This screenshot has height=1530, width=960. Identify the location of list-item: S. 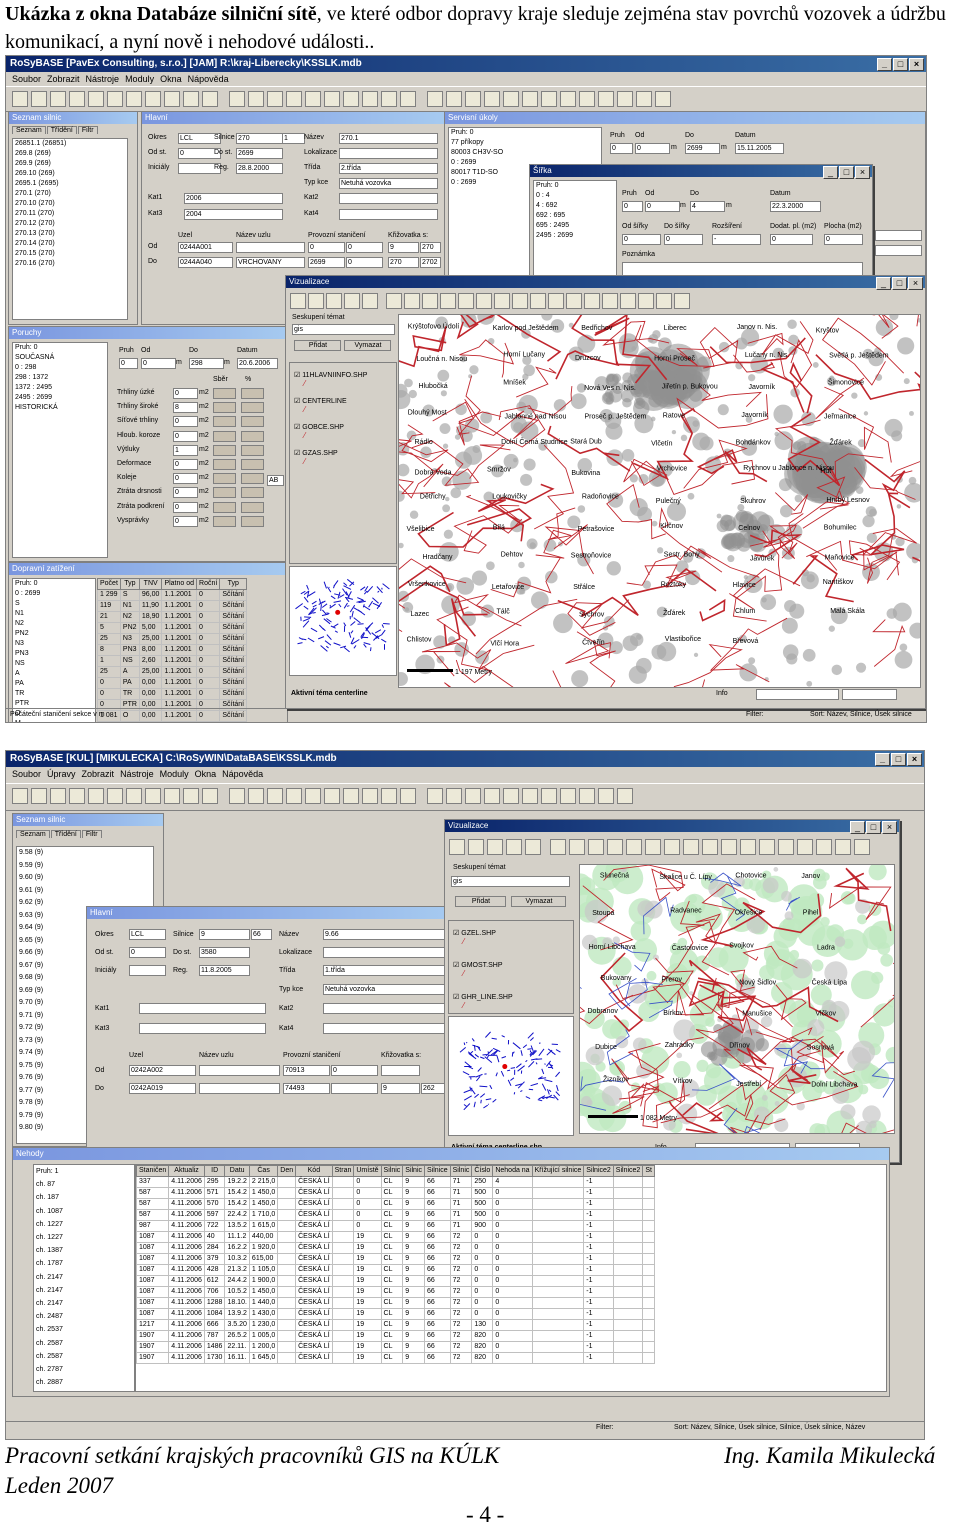
(55, 604).